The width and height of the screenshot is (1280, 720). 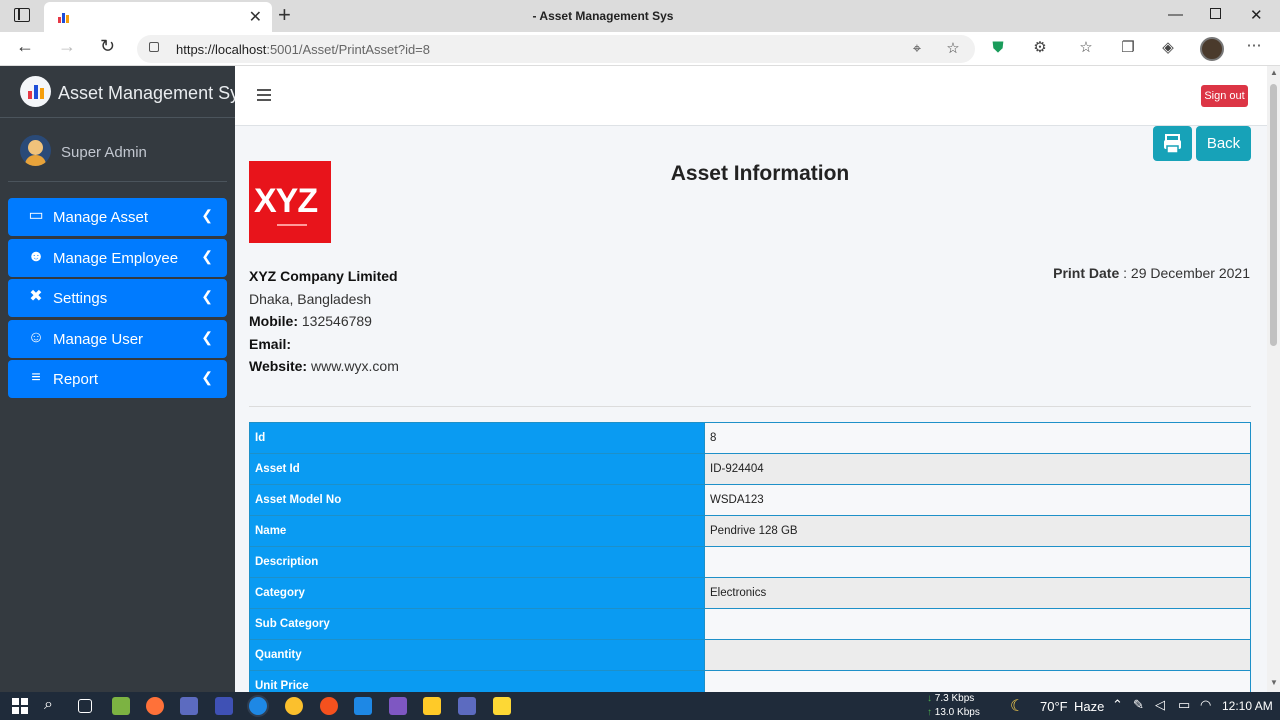 I want to click on chevron-up-icon: ⌃, so click(x=1117, y=705).